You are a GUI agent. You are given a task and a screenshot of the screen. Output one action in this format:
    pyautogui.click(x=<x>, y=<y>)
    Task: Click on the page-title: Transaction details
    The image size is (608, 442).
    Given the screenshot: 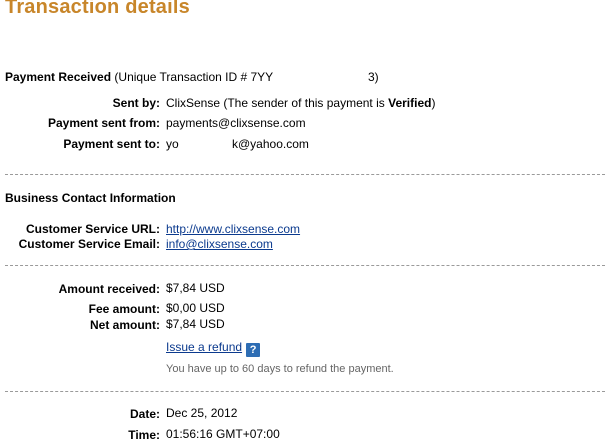 What is the action you would take?
    pyautogui.click(x=97, y=9)
    